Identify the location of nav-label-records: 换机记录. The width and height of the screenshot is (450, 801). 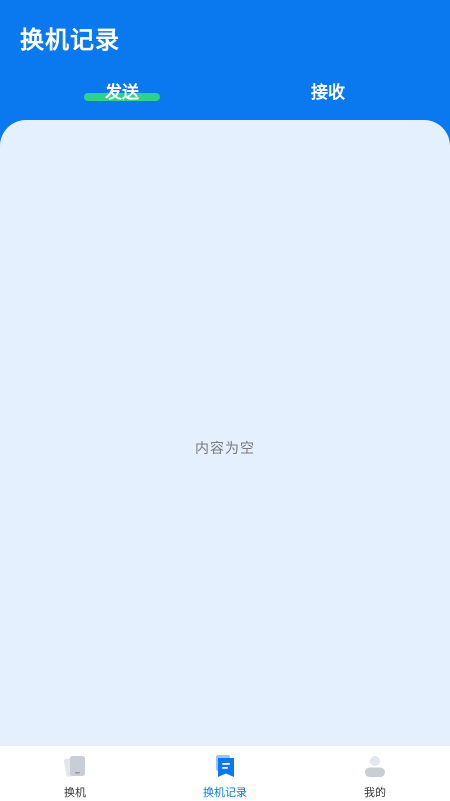
(225, 792).